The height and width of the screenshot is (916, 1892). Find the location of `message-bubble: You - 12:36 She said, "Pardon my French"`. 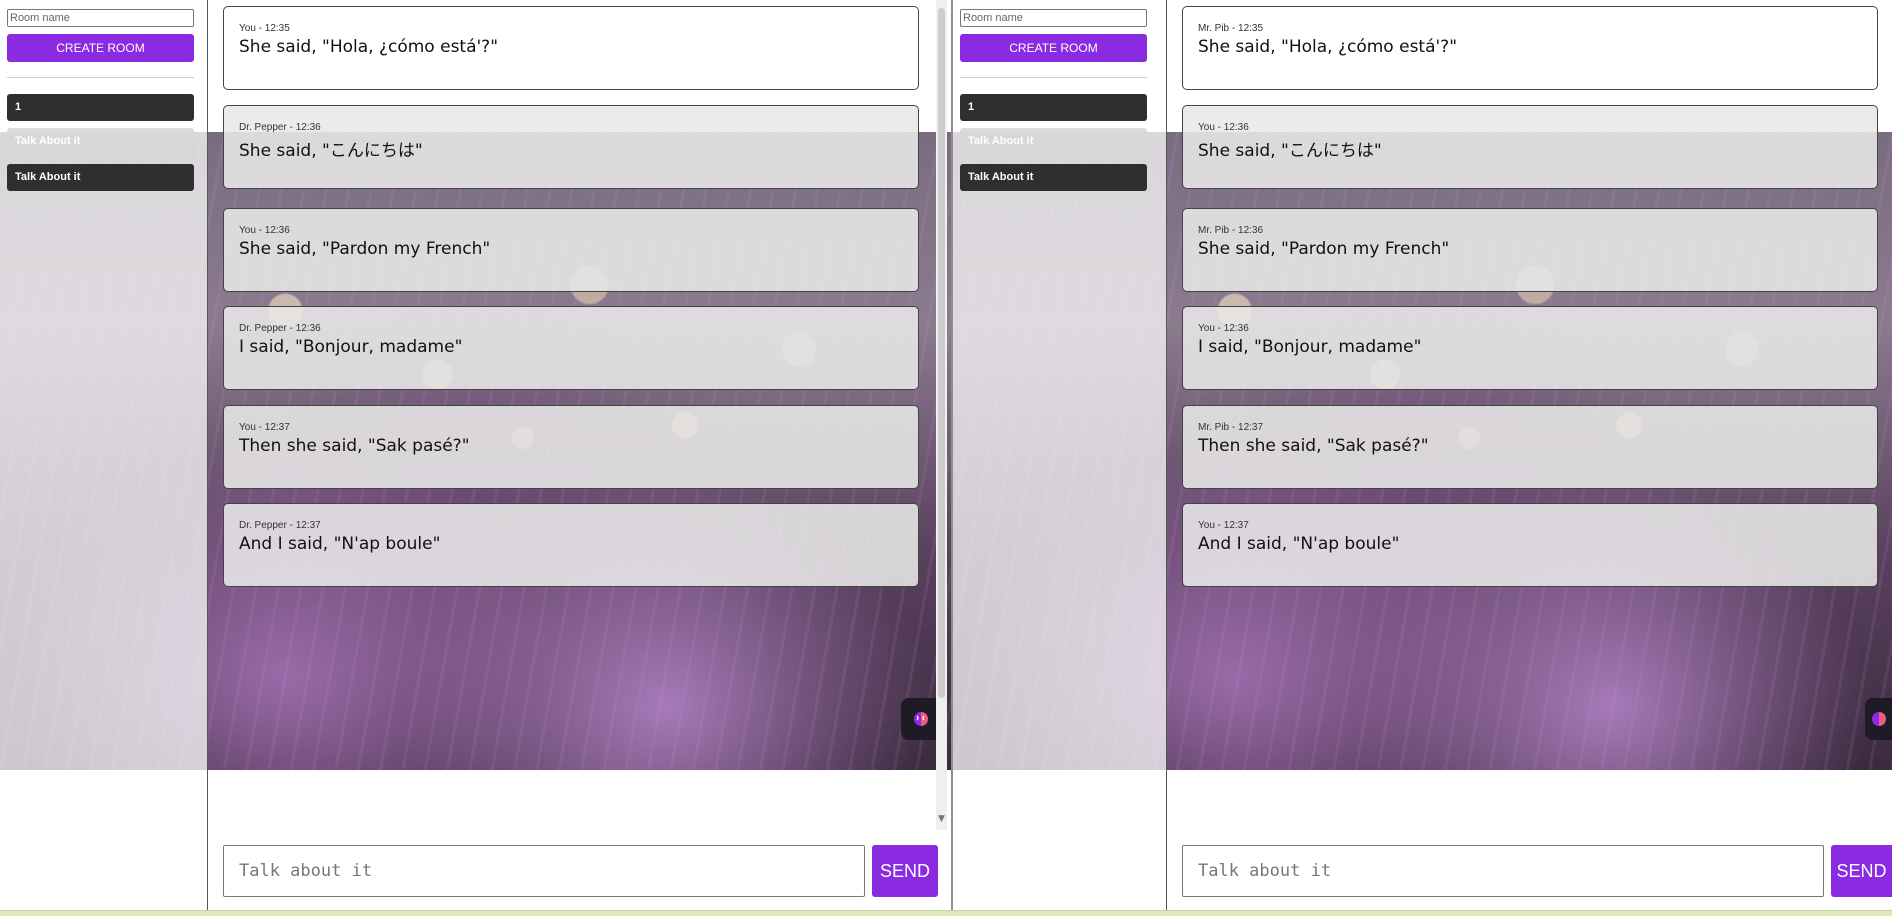

message-bubble: You - 12:36 She said, "Pardon my French" is located at coordinates (571, 250).